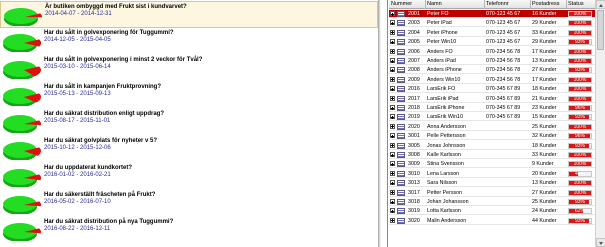 This screenshot has width=605, height=247. What do you see at coordinates (103, 87) in the screenshot?
I see `question-title: Har du sålt in kampanjen Fruktprovning?` at bounding box center [103, 87].